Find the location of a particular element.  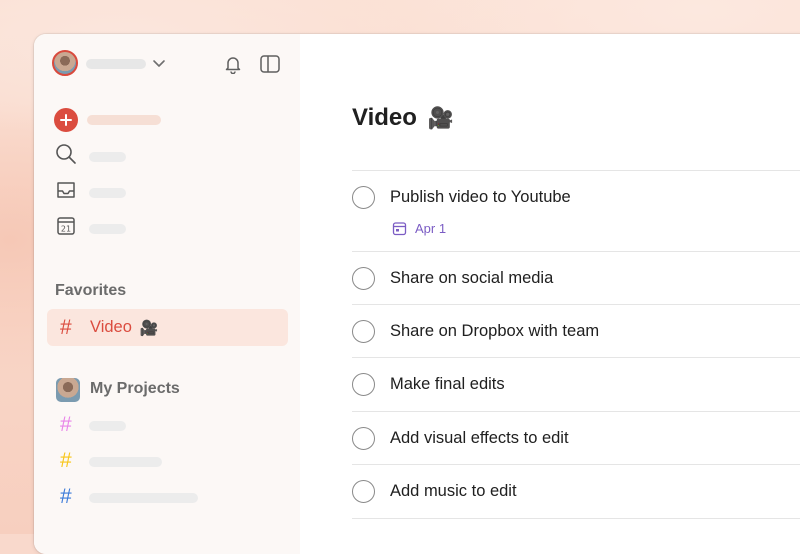

search-icon is located at coordinates (66, 156).